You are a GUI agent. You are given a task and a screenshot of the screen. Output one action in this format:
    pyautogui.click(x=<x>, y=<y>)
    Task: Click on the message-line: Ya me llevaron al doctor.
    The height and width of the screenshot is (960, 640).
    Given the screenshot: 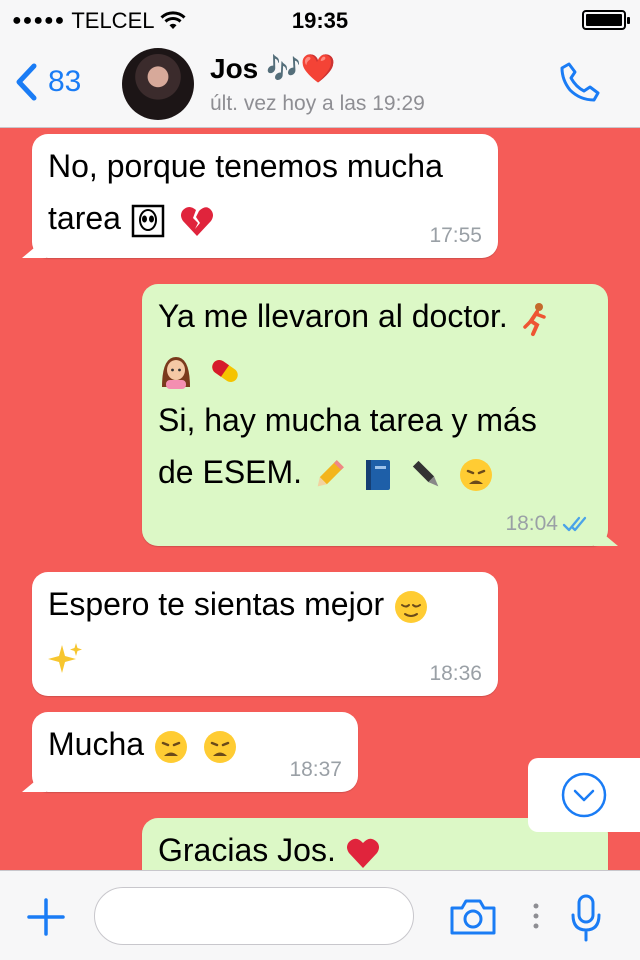 What is the action you would take?
    pyautogui.click(x=373, y=316)
    